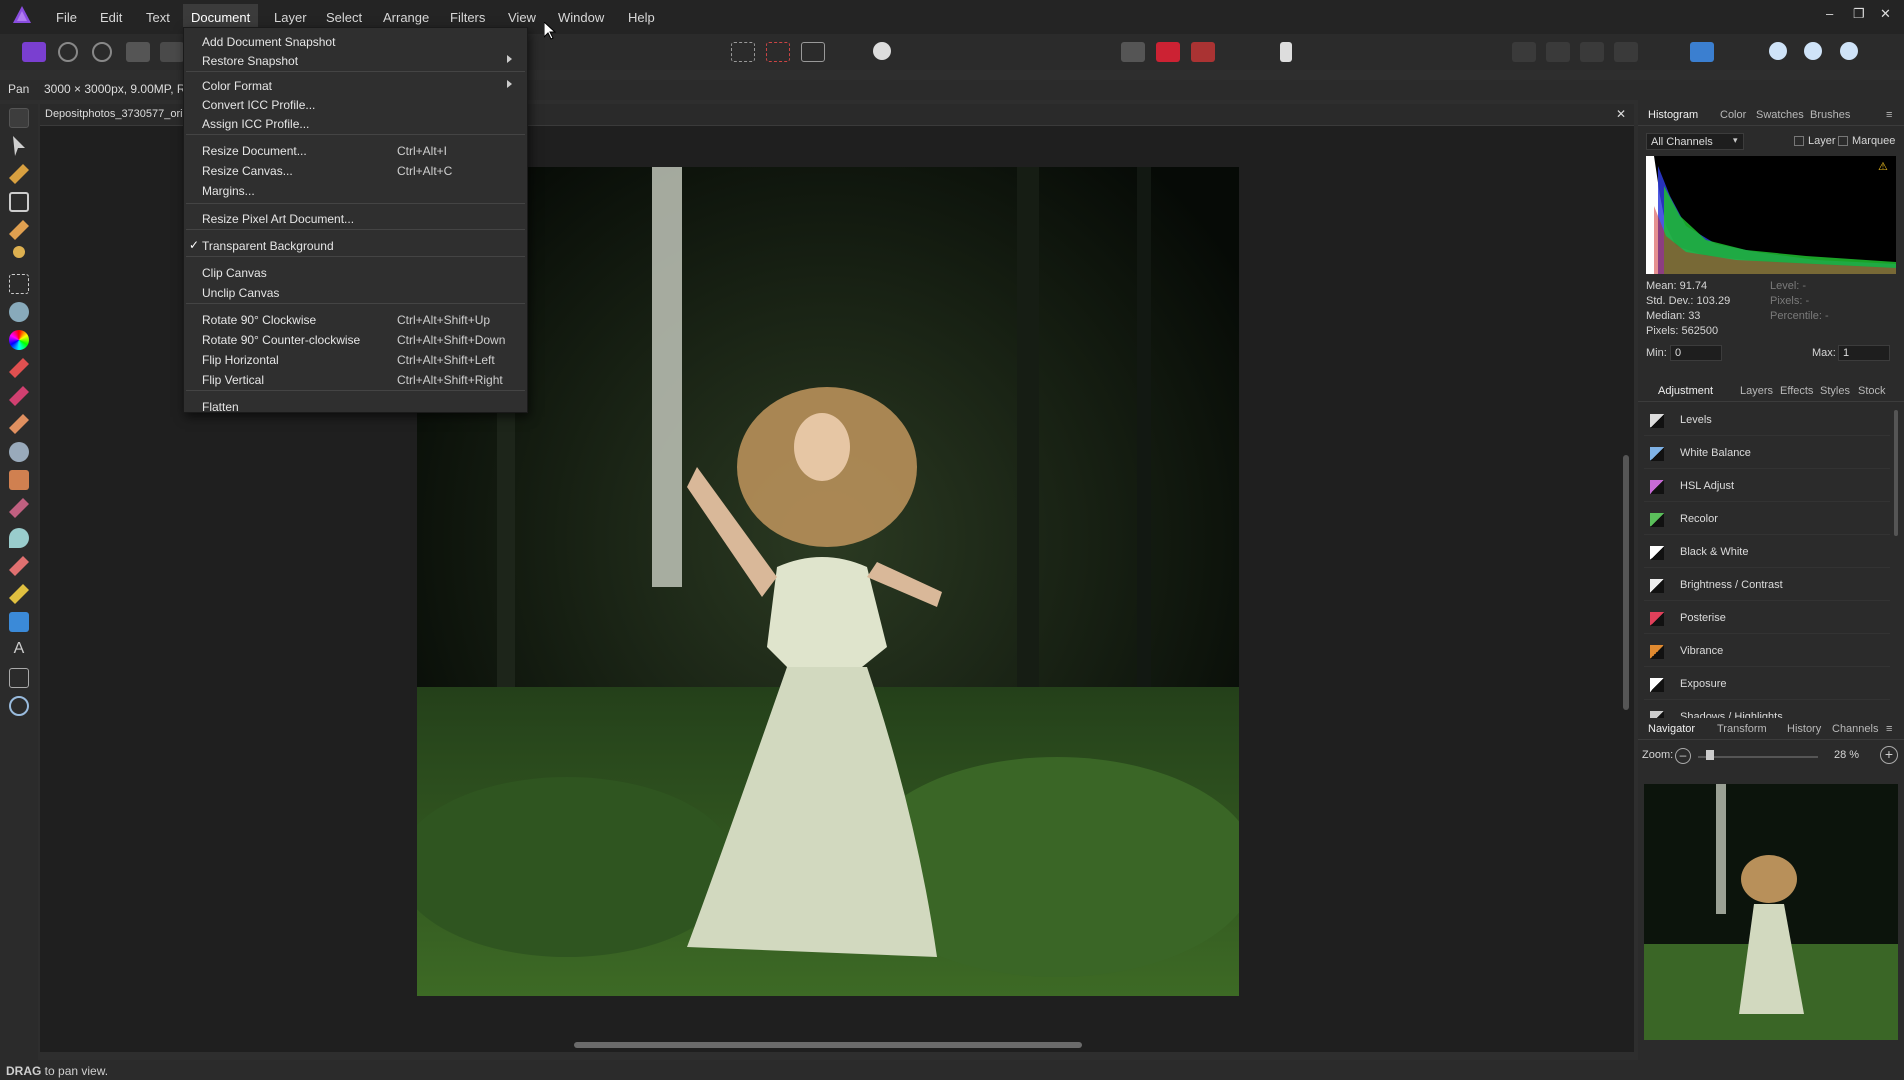  I want to click on deselect-icon, so click(778, 52).